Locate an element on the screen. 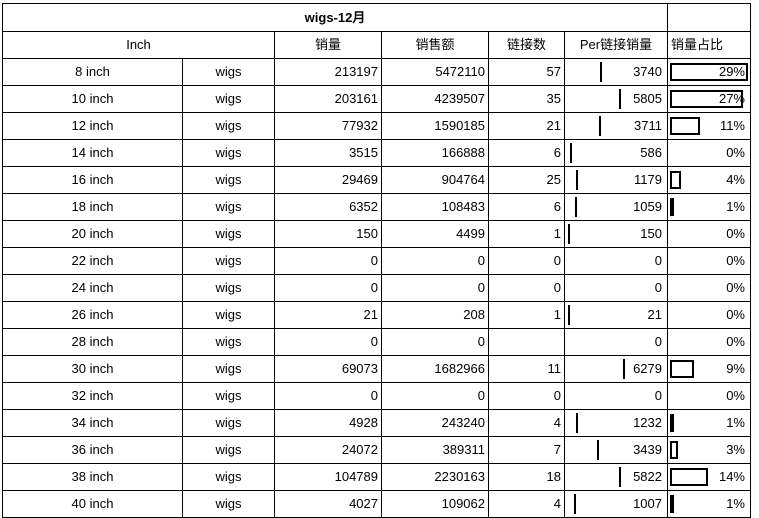 Image resolution: width=759 pixels, height=518 pixels. inch-cell: 14 inch is located at coordinates (92, 153).